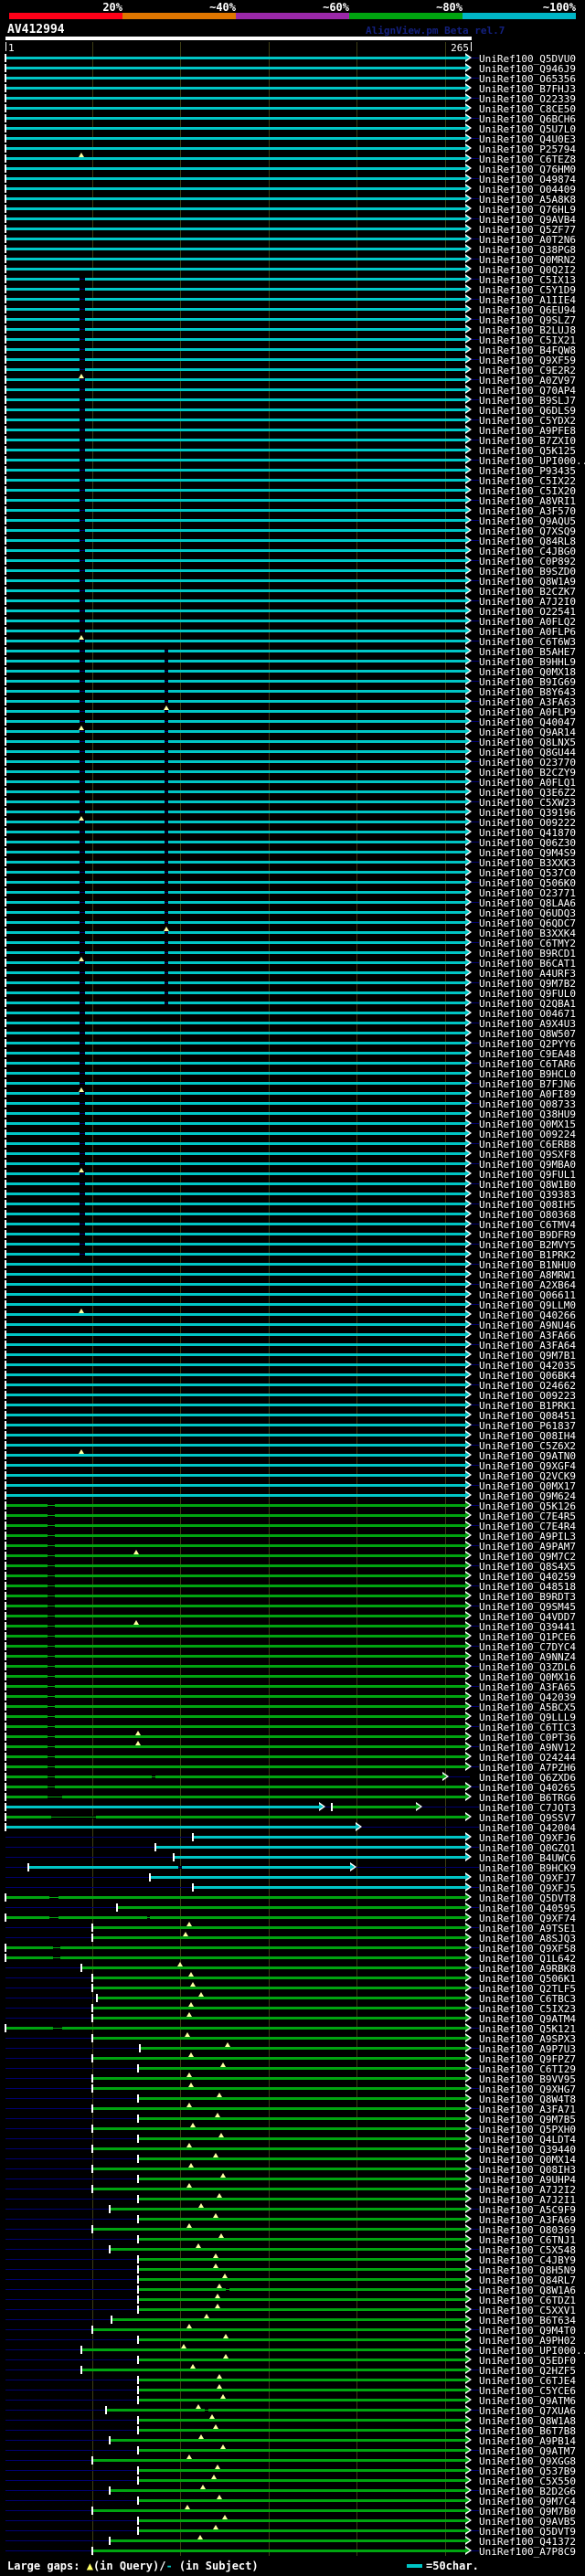  What do you see at coordinates (528, 1567) in the screenshot?
I see `hit-label: UniRef100_Q8S4X5` at bounding box center [528, 1567].